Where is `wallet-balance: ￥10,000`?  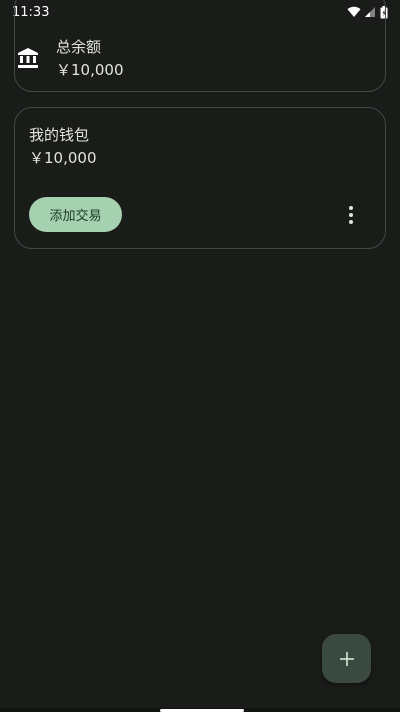
wallet-balance: ￥10,000 is located at coordinates (63, 158).